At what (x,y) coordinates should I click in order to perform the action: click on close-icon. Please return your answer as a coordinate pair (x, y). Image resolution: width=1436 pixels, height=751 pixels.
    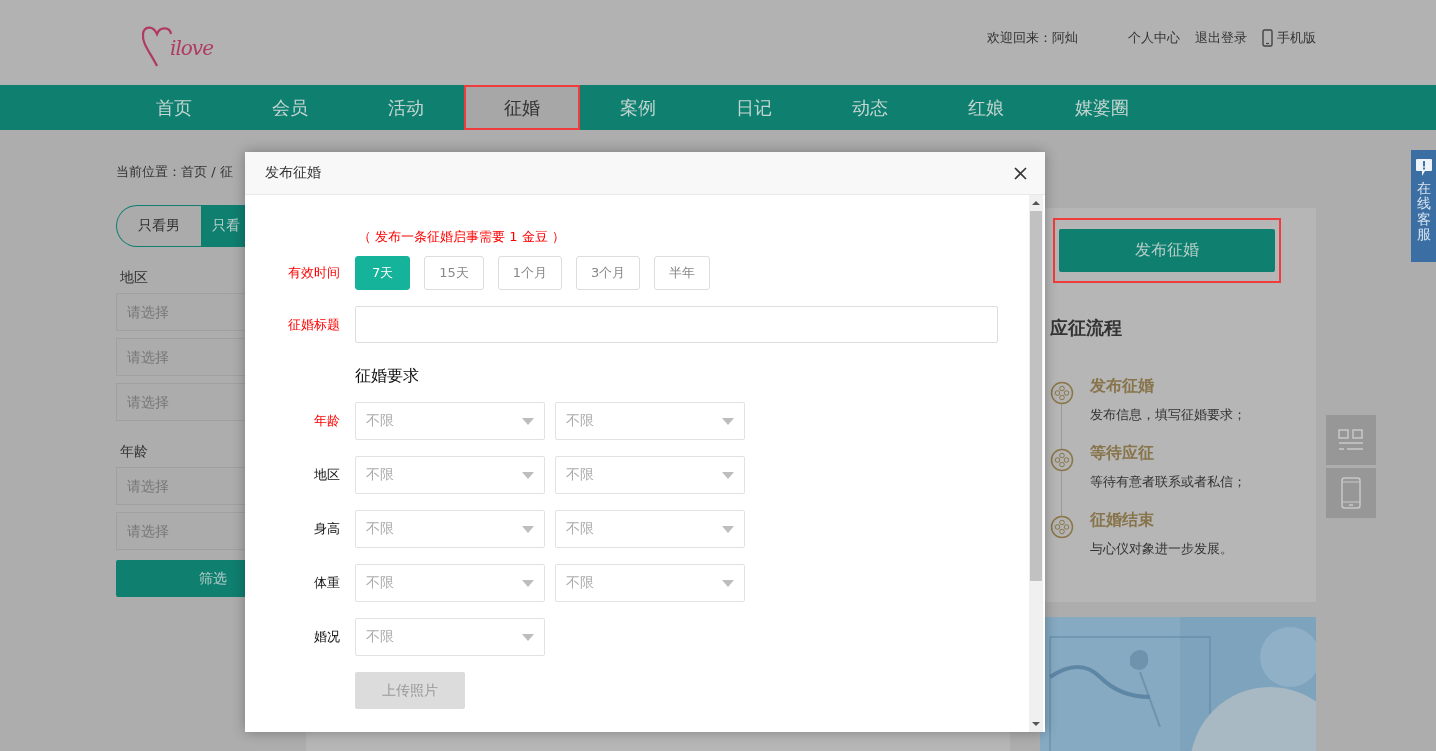
    Looking at the image, I should click on (1020, 173).